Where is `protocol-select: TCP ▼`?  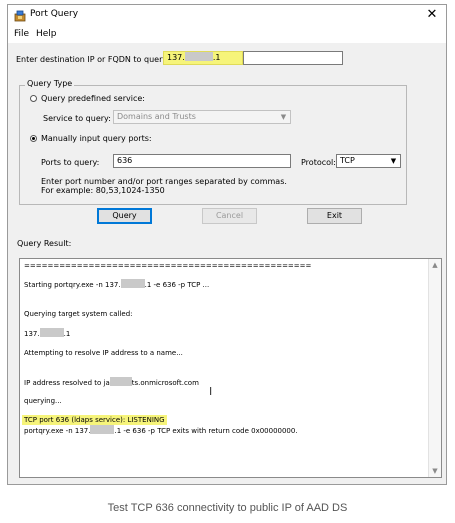 protocol-select: TCP ▼ is located at coordinates (368, 161).